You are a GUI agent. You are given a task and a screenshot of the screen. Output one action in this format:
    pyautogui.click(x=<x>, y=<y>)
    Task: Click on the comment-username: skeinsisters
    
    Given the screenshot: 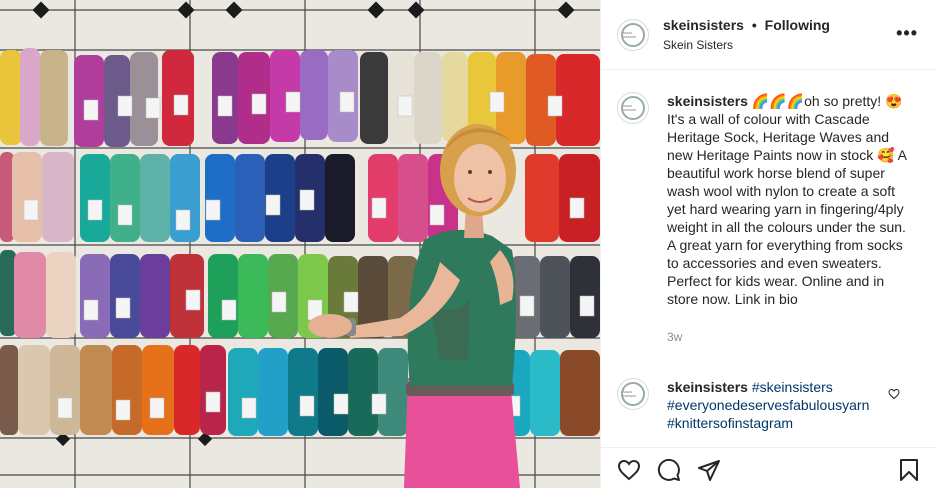 What is the action you would take?
    pyautogui.click(x=707, y=387)
    